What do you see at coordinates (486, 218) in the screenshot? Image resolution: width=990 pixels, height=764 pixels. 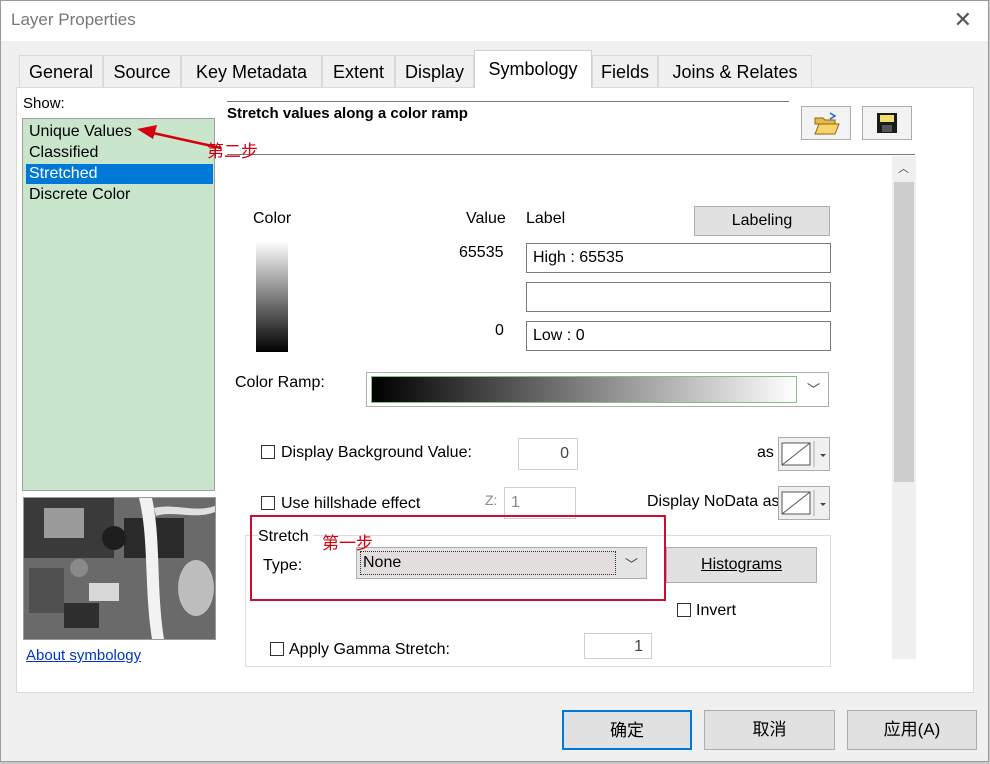 I see `value-column-header: Value` at bounding box center [486, 218].